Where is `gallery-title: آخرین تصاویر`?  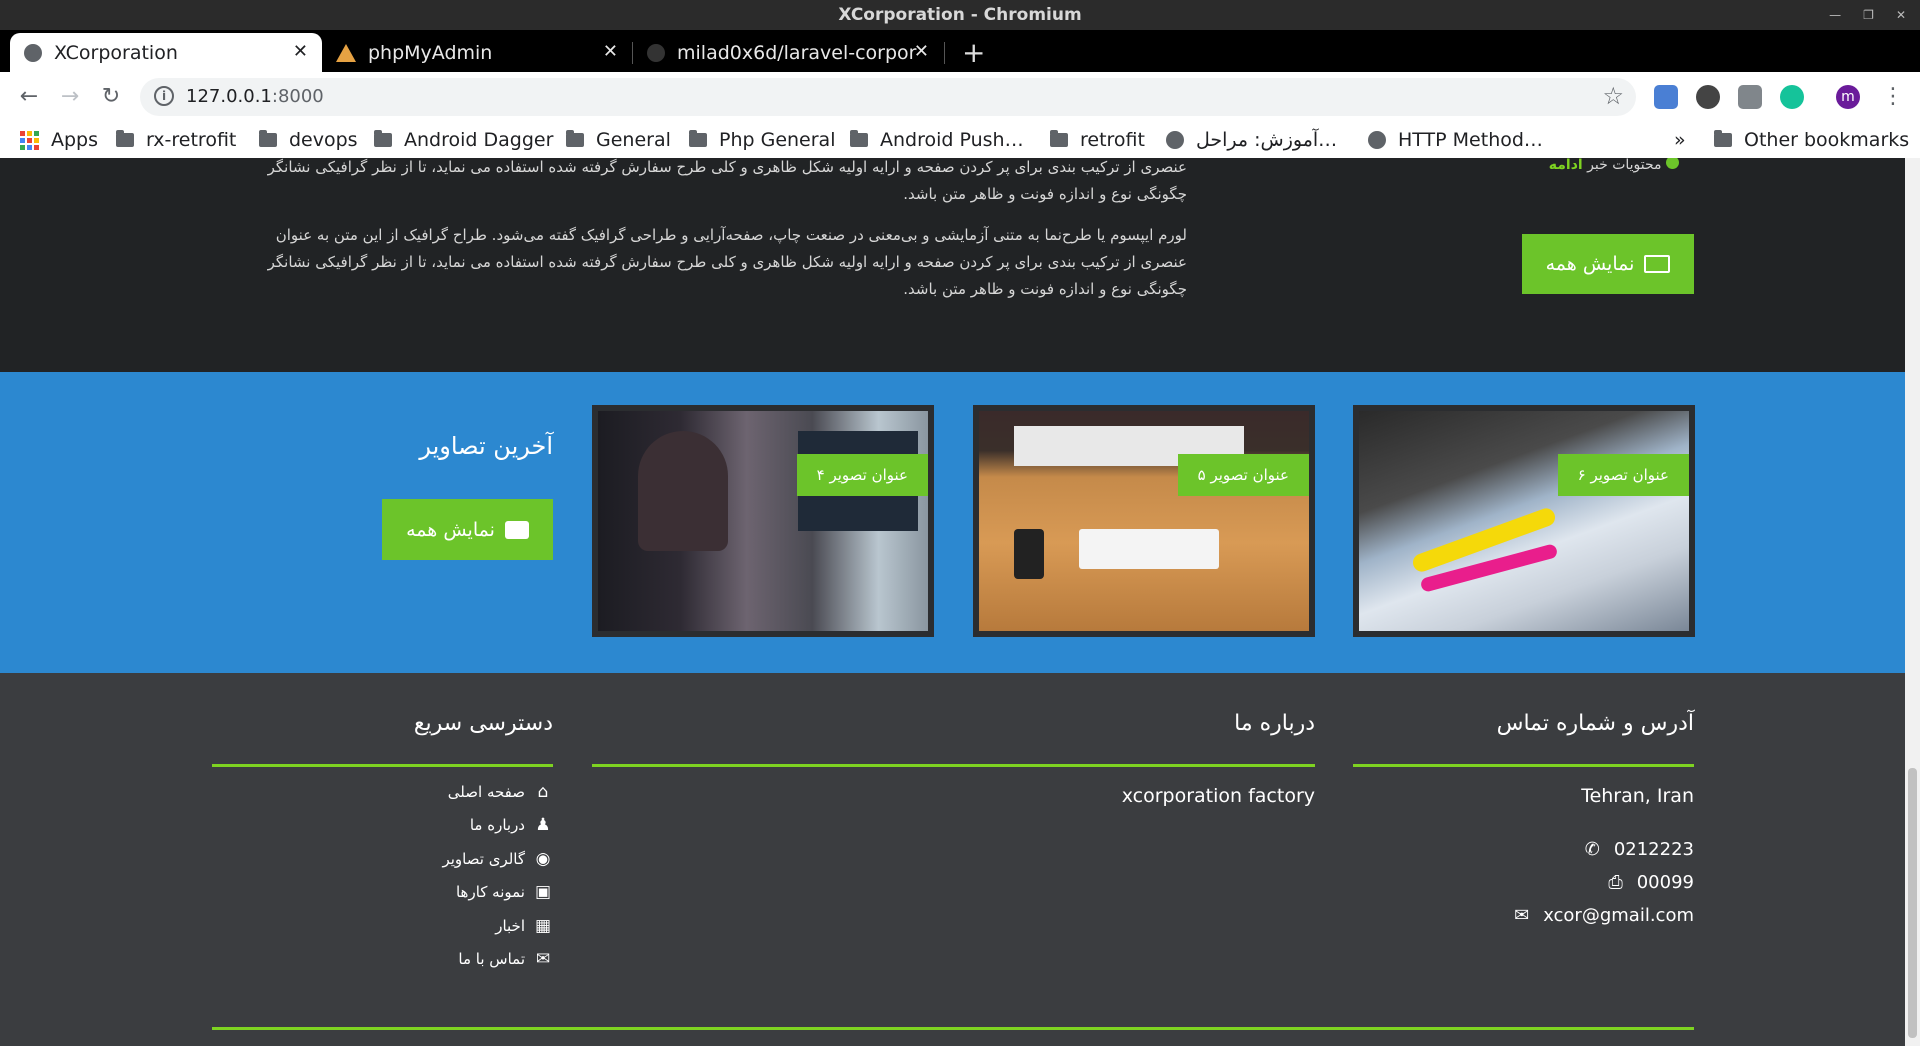
gallery-title: آخرین تصاویر is located at coordinates (486, 446).